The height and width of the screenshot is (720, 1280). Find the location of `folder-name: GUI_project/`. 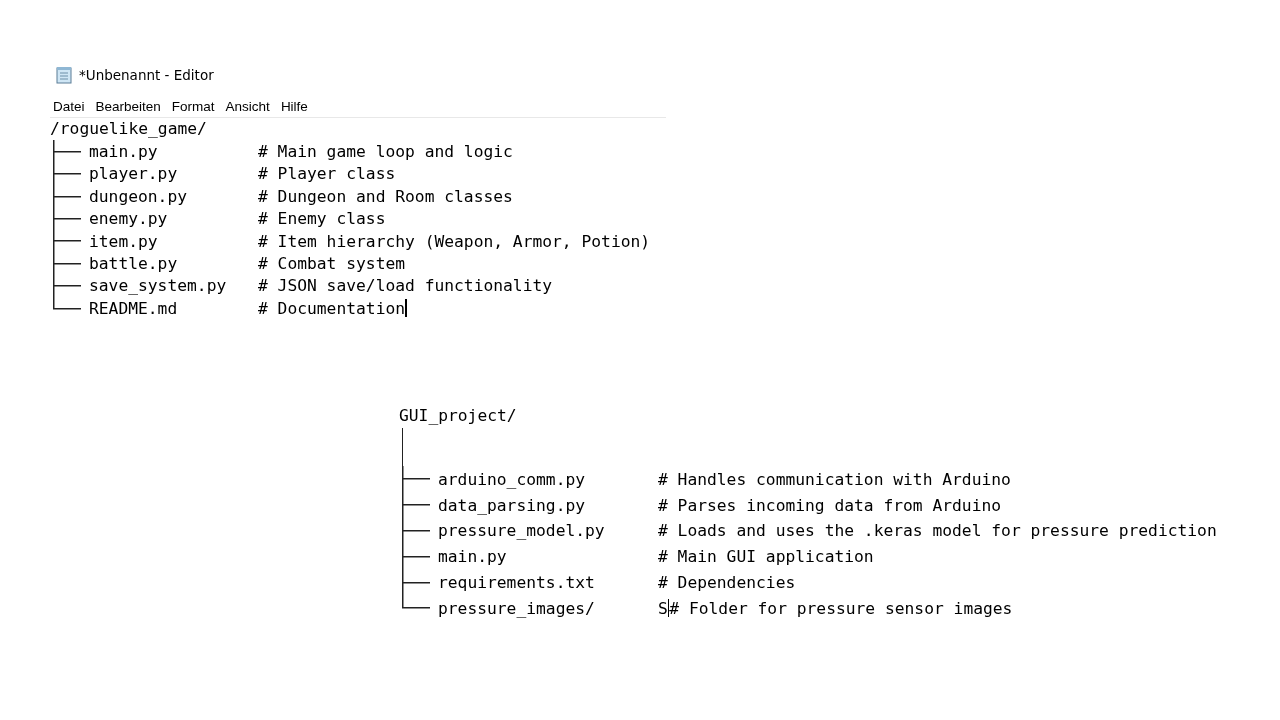

folder-name: GUI_project/ is located at coordinates (458, 415).